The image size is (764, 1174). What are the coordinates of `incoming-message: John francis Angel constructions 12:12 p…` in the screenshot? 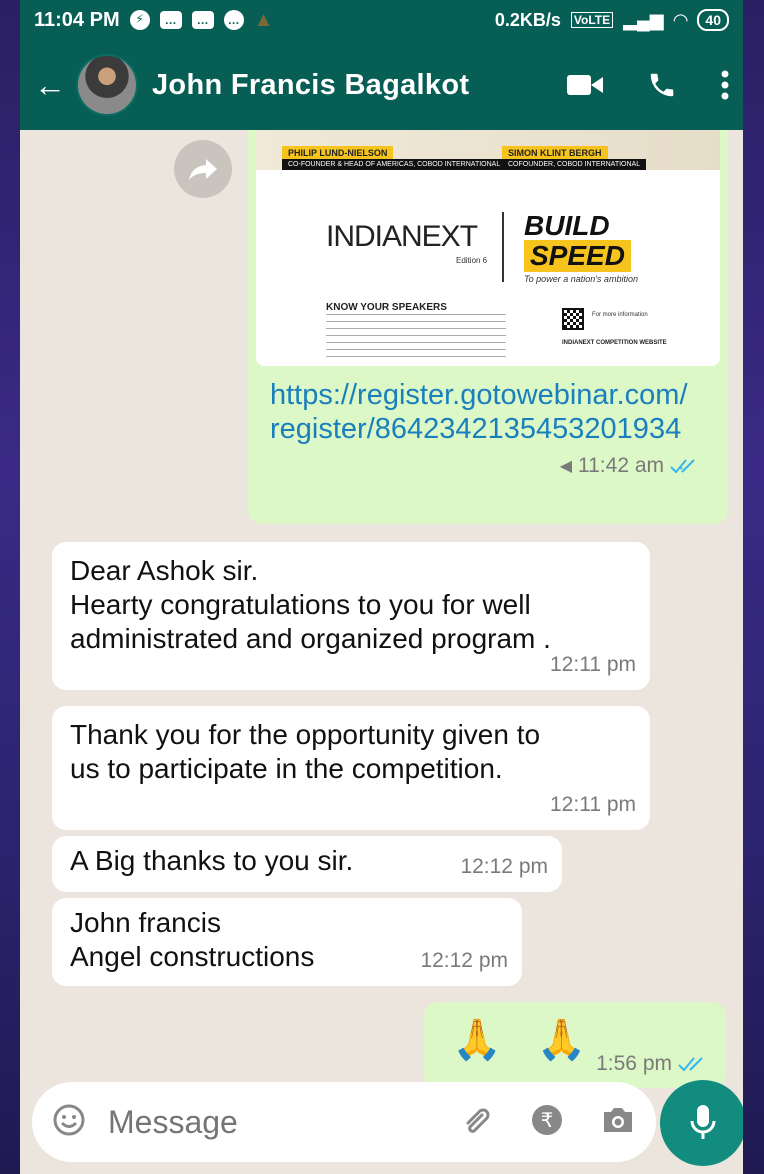 It's located at (287, 942).